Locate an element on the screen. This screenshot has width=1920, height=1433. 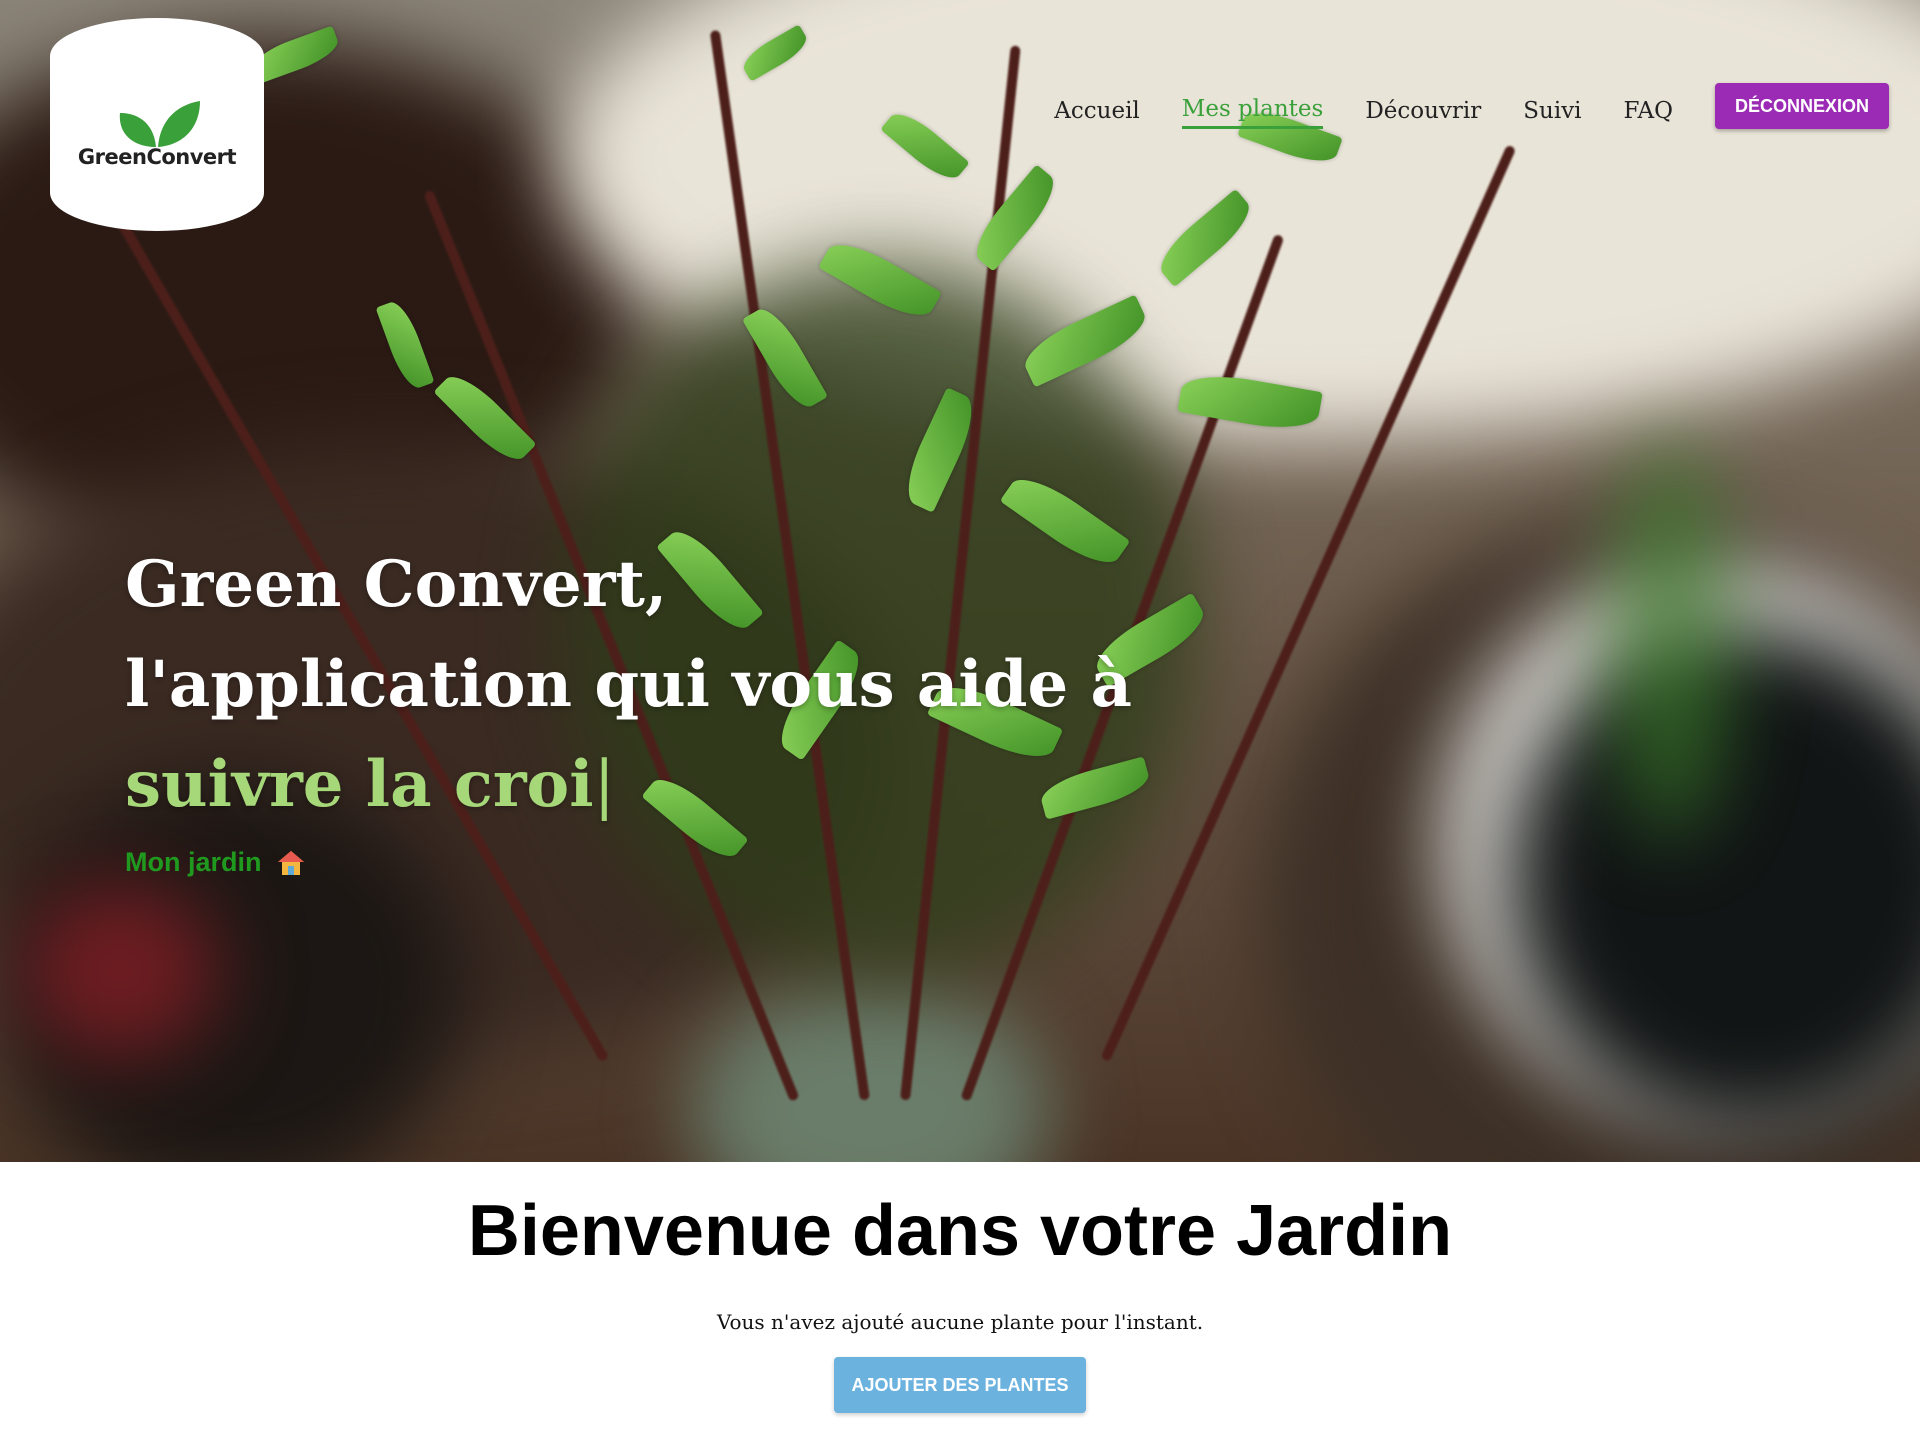
nav-suivi: Suivi is located at coordinates (1552, 113).